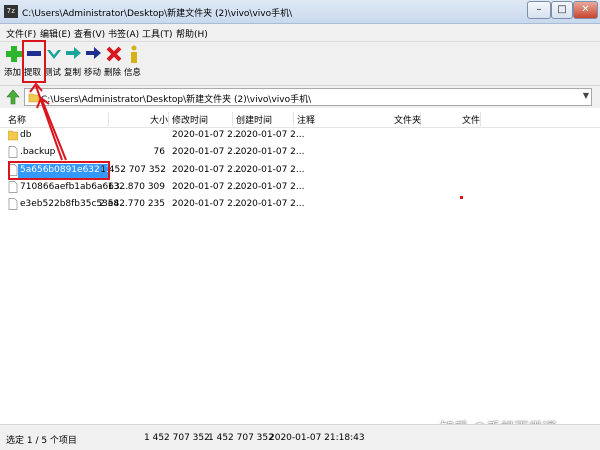  Describe the element at coordinates (94, 55) in the screenshot. I see `arrow-right-icon` at that location.